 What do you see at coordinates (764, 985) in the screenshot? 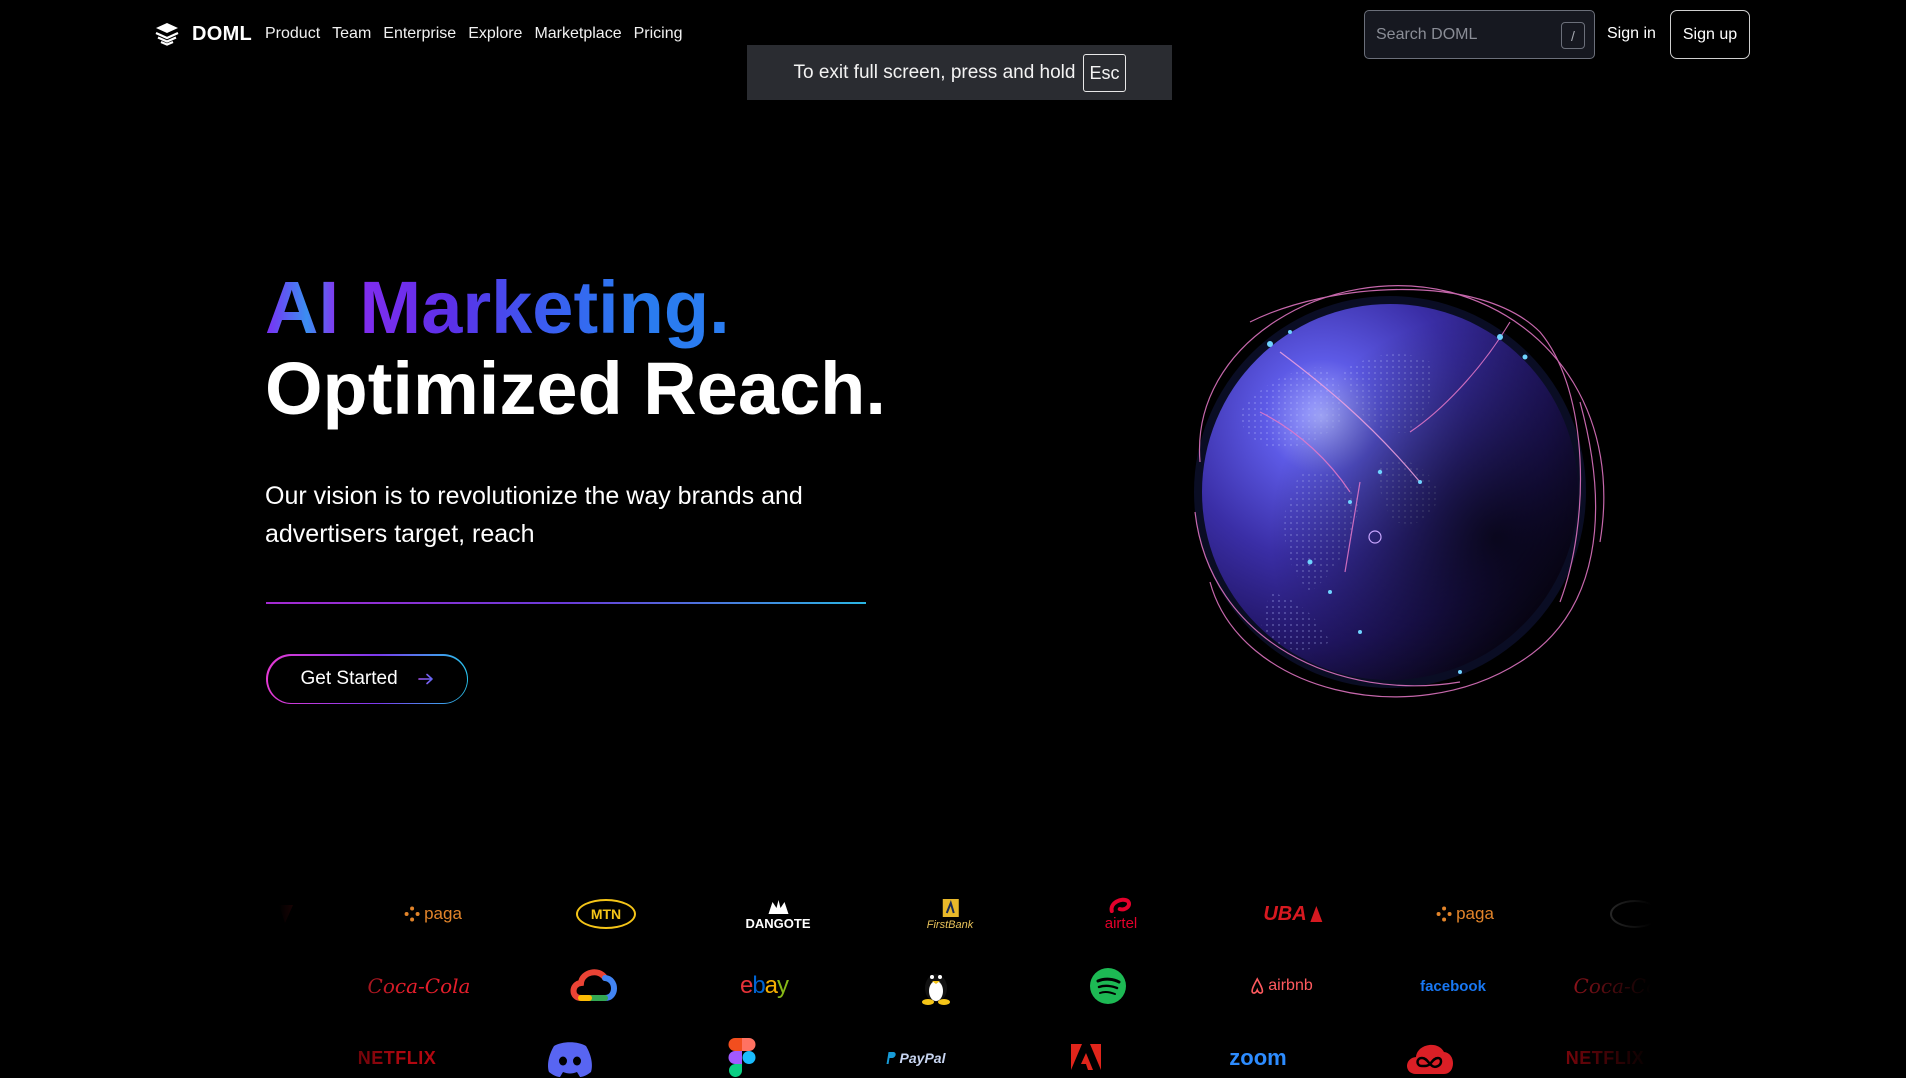
I see `ebay-logo: ebay` at bounding box center [764, 985].